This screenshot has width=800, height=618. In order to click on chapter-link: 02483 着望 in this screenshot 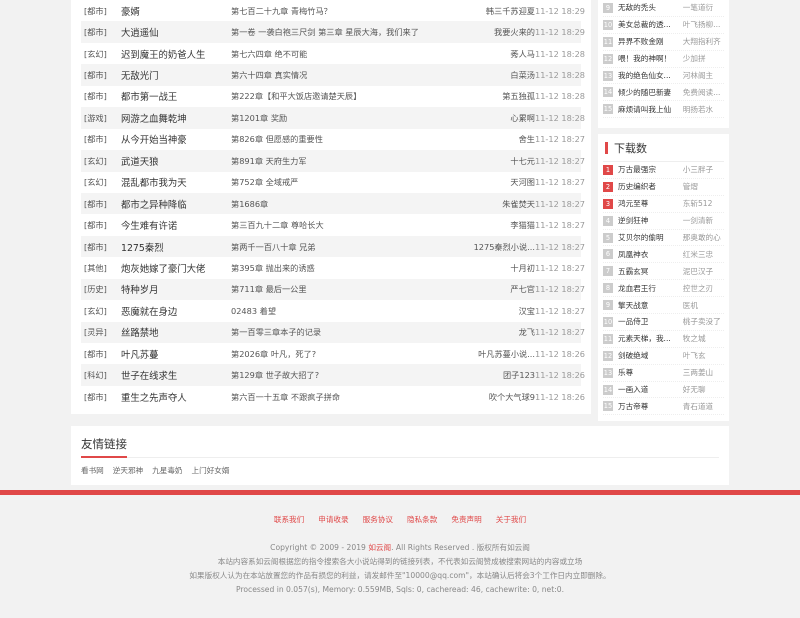, I will do `click(342, 311)`.